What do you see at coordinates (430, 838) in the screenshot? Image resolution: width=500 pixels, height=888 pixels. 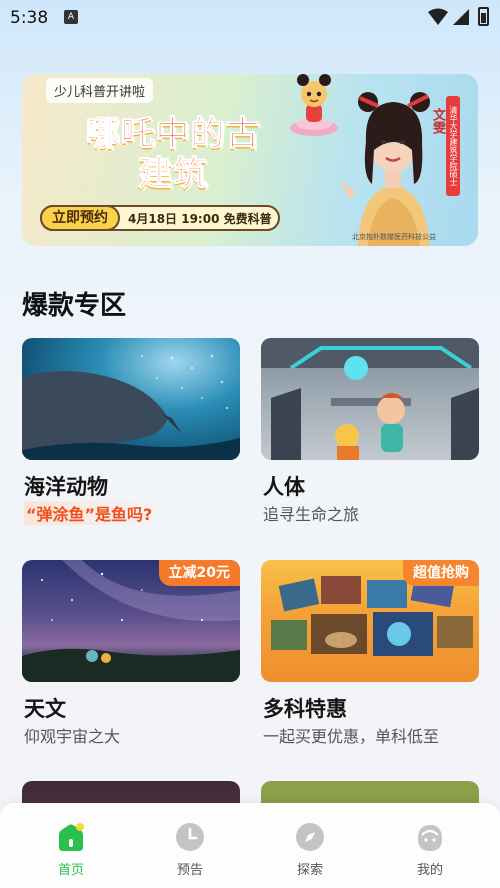 I see `profile-icon` at bounding box center [430, 838].